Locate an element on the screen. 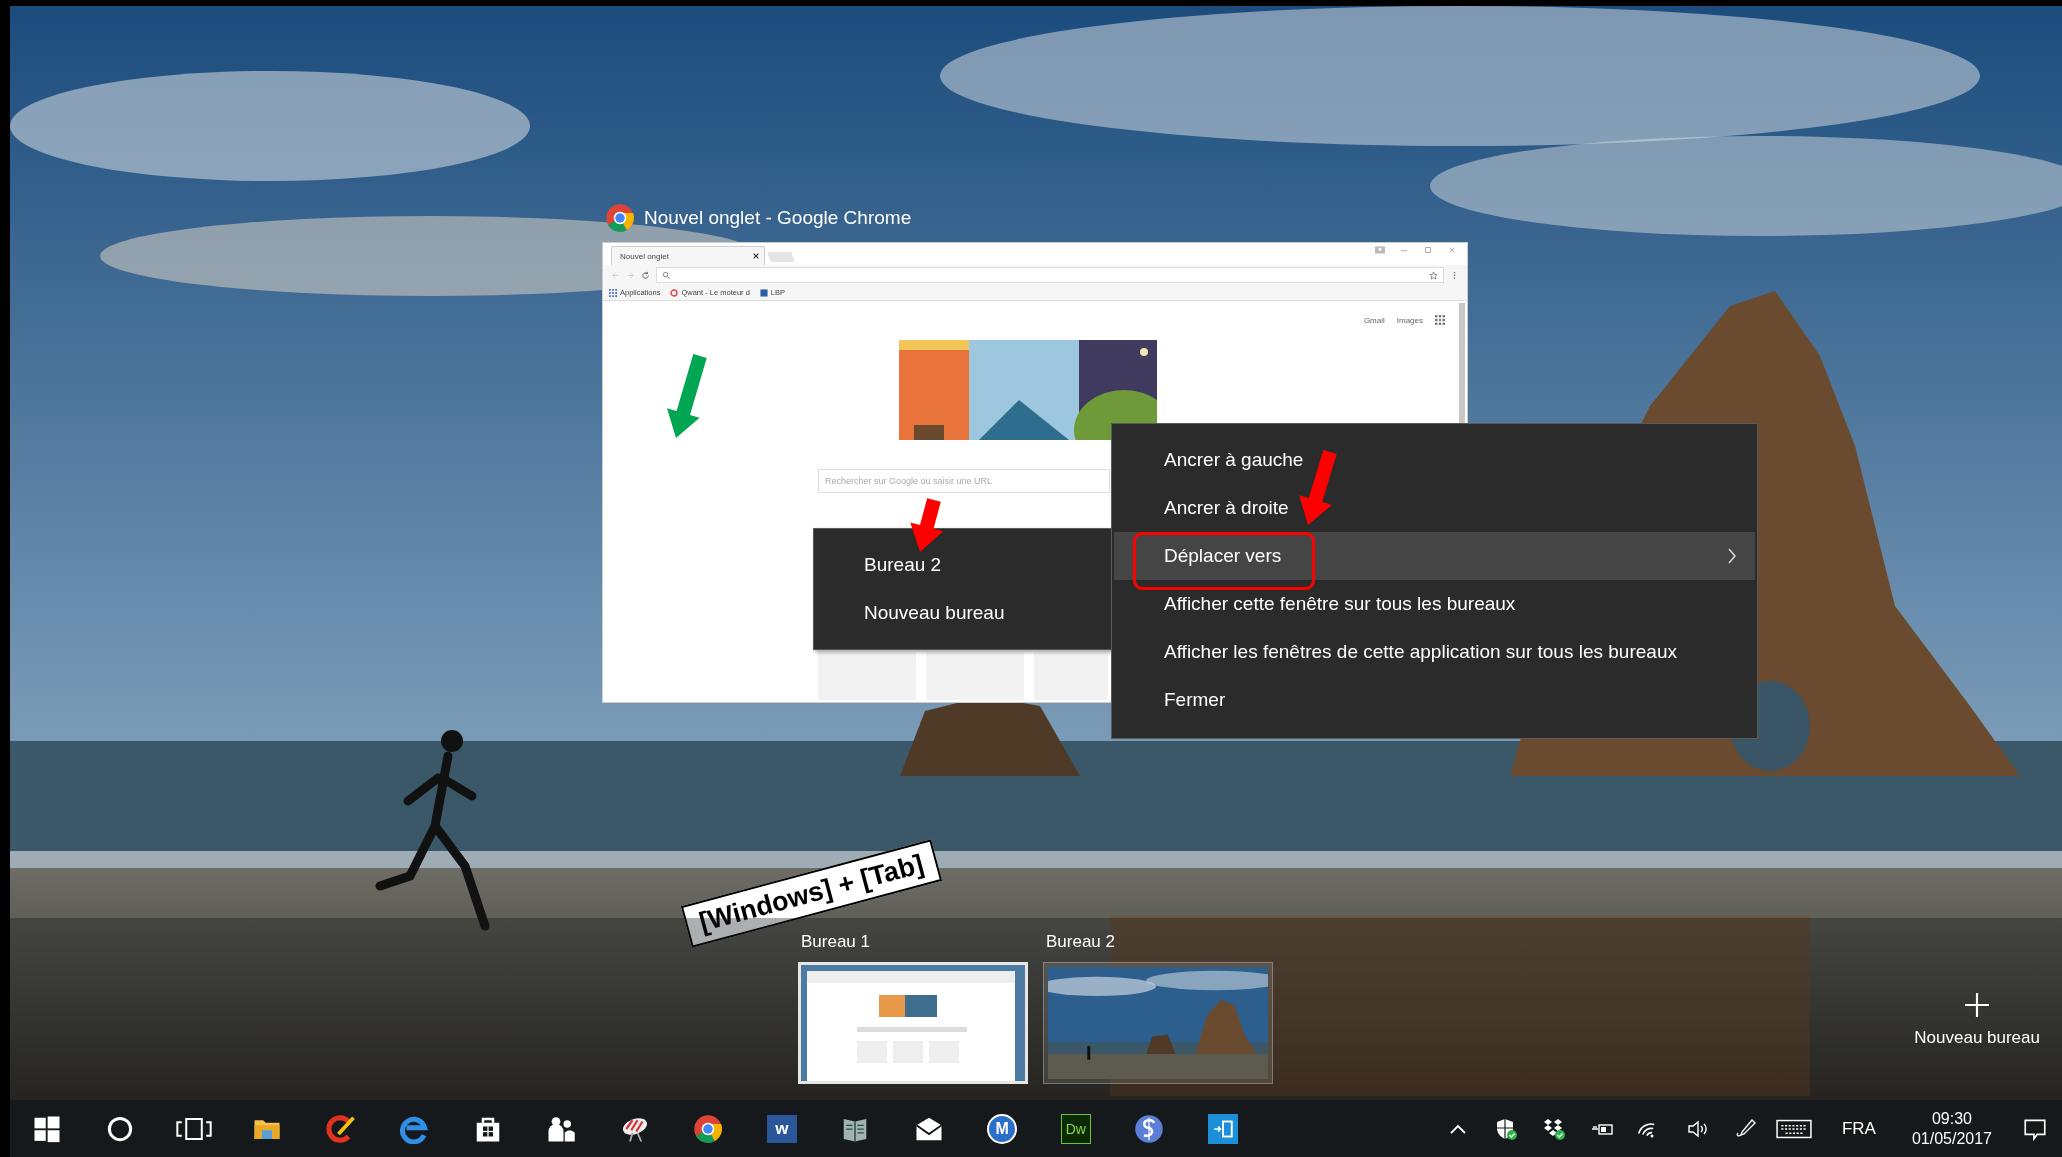 The image size is (2062, 1157). search-field: Rechercher sur Google ou saisir une URL is located at coordinates (964, 481).